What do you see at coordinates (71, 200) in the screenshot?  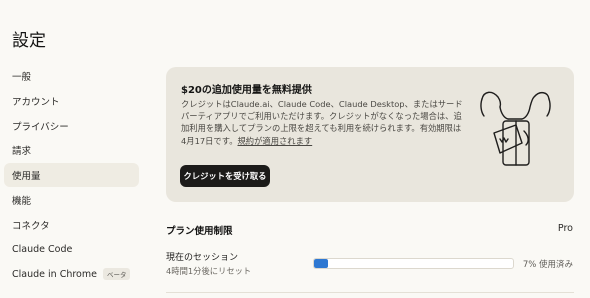 I see `sidebar-item-features: 機能` at bounding box center [71, 200].